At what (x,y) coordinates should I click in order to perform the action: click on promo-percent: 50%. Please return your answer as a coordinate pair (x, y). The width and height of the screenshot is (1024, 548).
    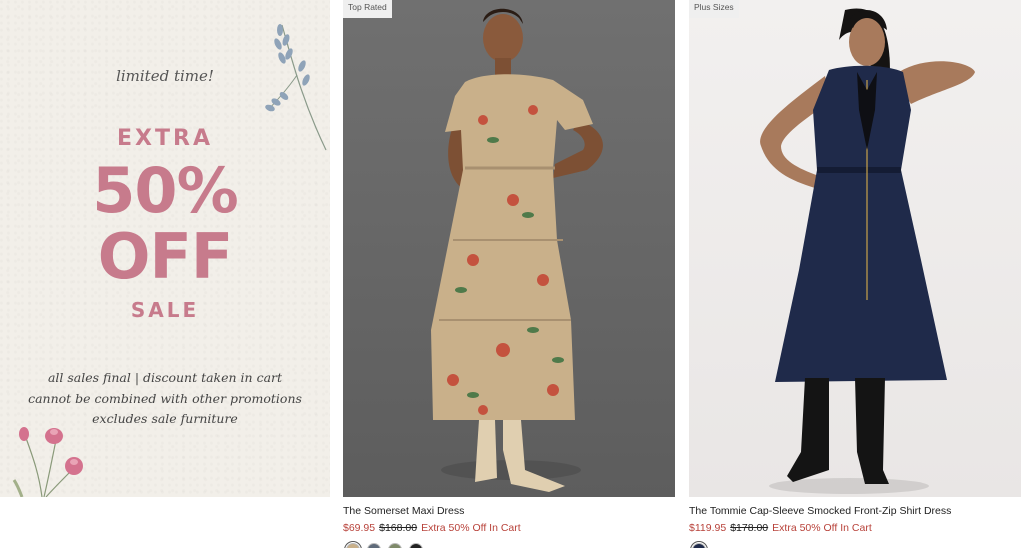
    Looking at the image, I should click on (165, 190).